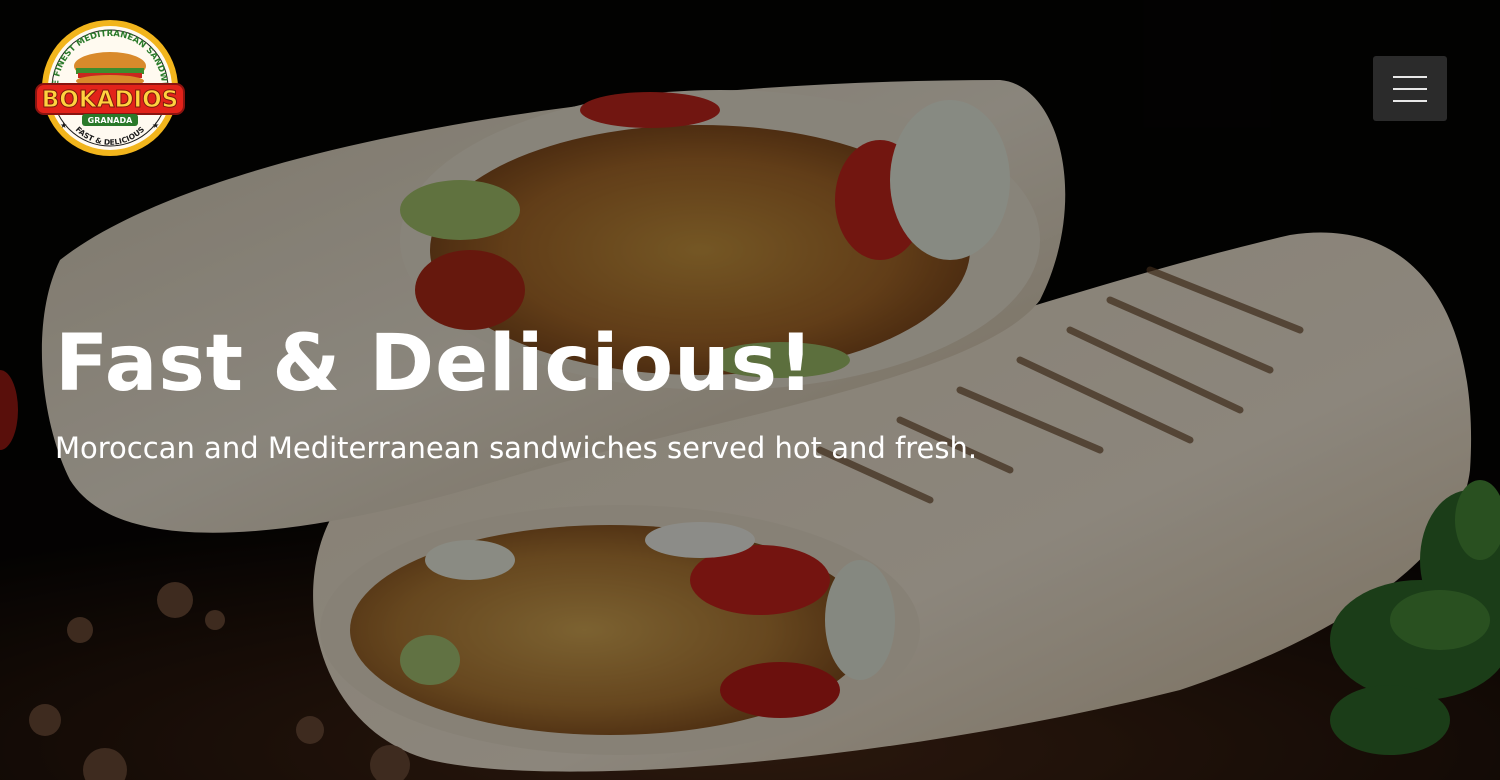  Describe the element at coordinates (110, 100) in the screenshot. I see `logo-name: BOKADIOS` at that location.